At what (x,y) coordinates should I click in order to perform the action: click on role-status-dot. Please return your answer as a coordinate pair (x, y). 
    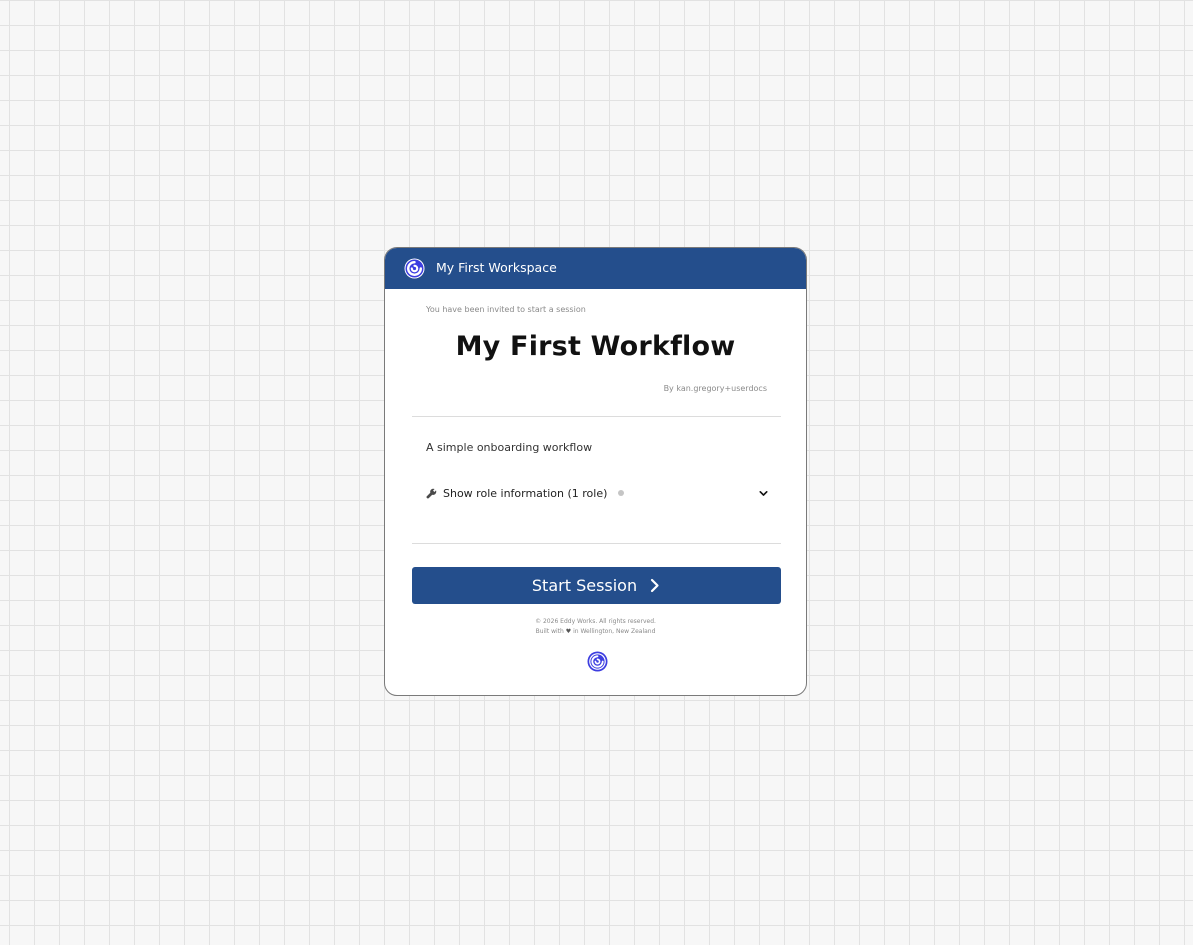
    Looking at the image, I should click on (621, 493).